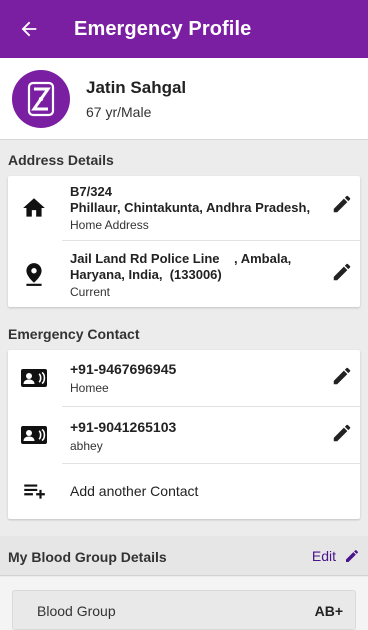 Image resolution: width=368 pixels, height=630 pixels. Describe the element at coordinates (323, 556) in the screenshot. I see `edit-label: Edit` at that location.